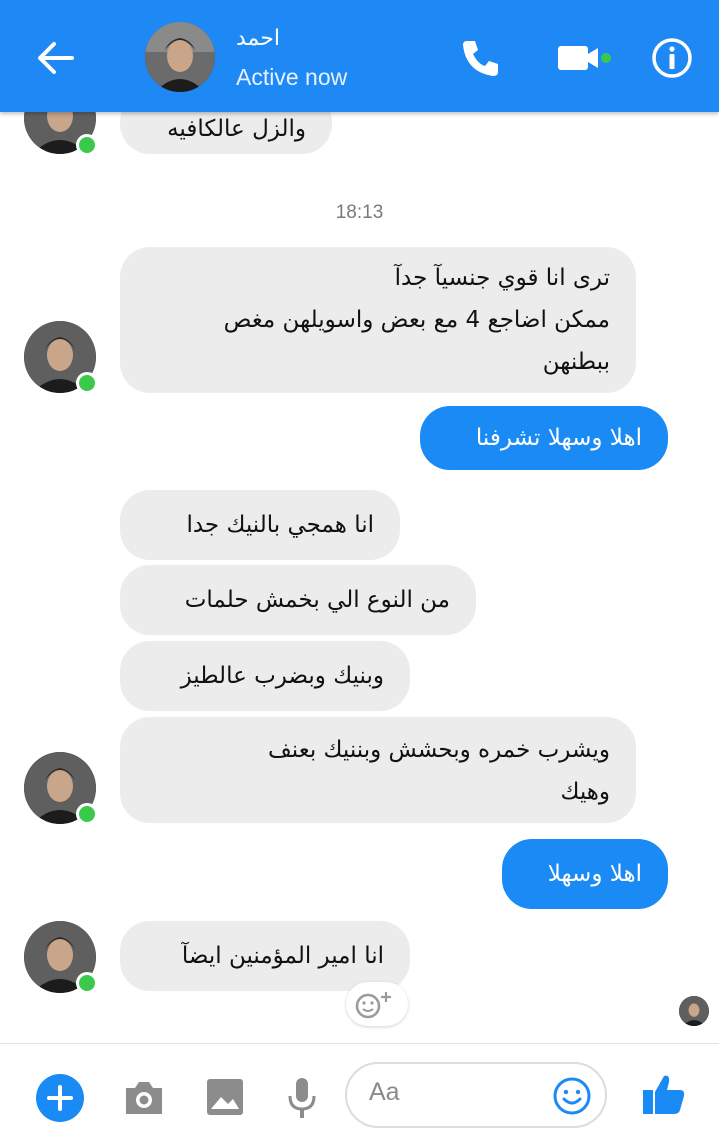  Describe the element at coordinates (373, 1005) in the screenshot. I see `emoji-add-icon` at that location.